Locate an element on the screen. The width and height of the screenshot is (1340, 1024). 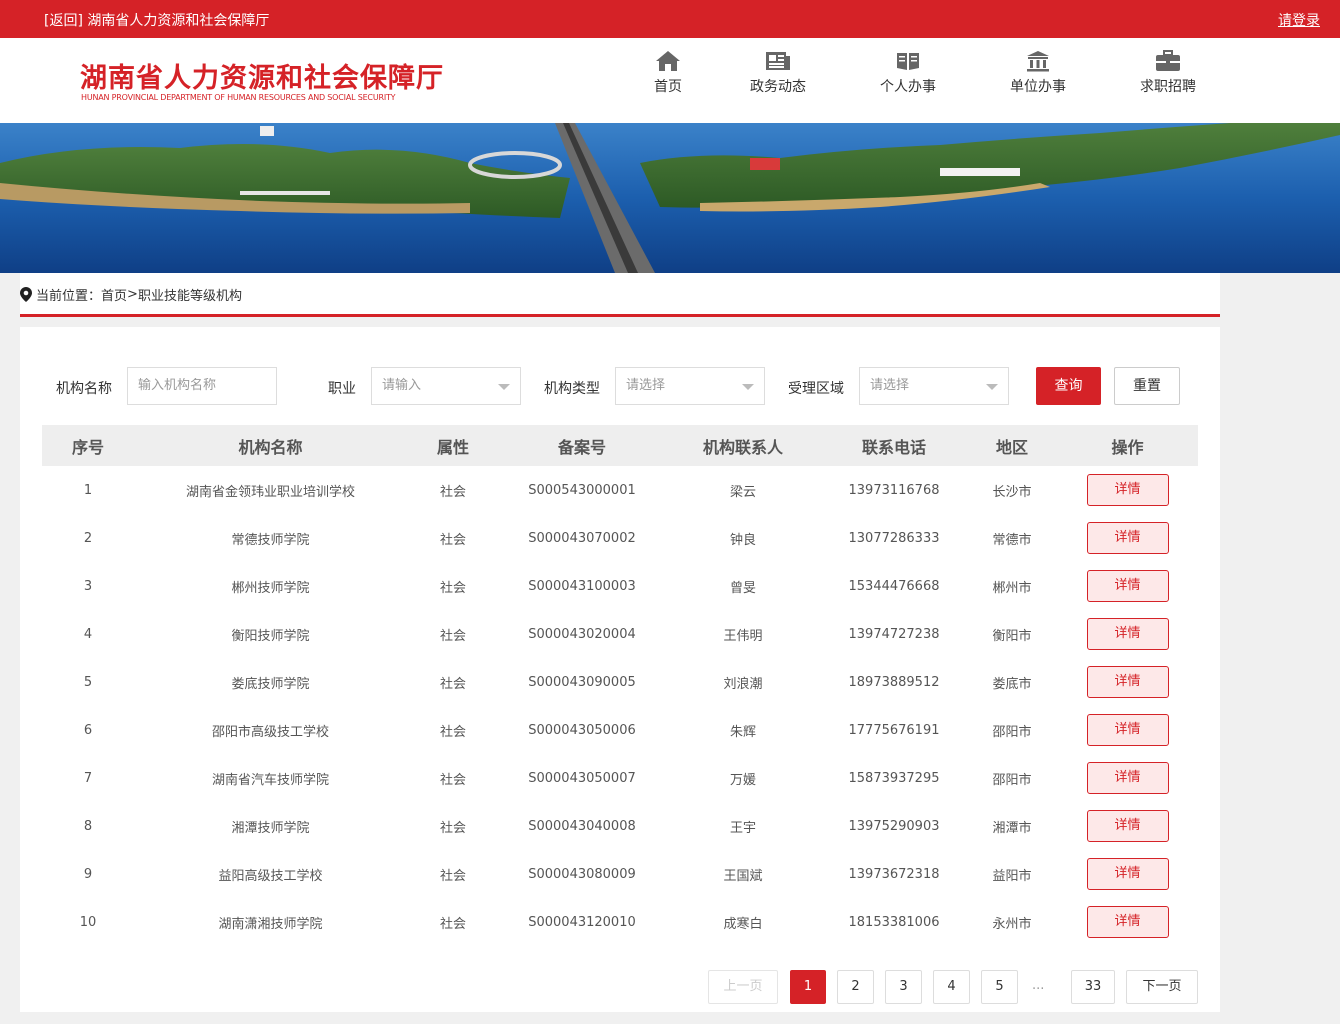
org-name-label: 机构名称 is located at coordinates (84, 389).